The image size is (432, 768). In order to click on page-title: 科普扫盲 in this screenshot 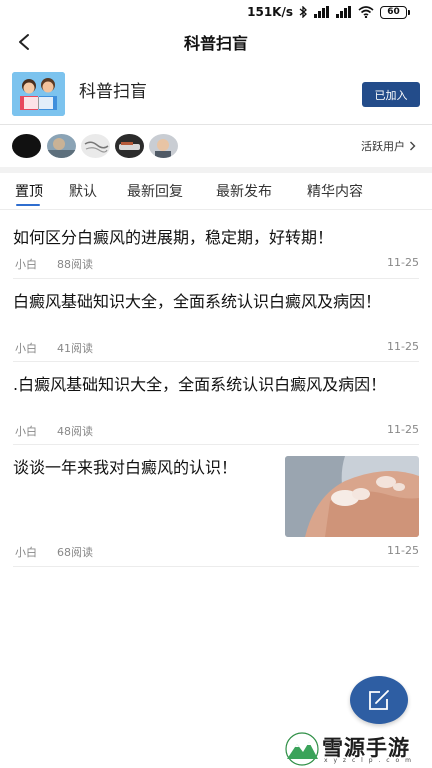, I will do `click(215, 43)`.